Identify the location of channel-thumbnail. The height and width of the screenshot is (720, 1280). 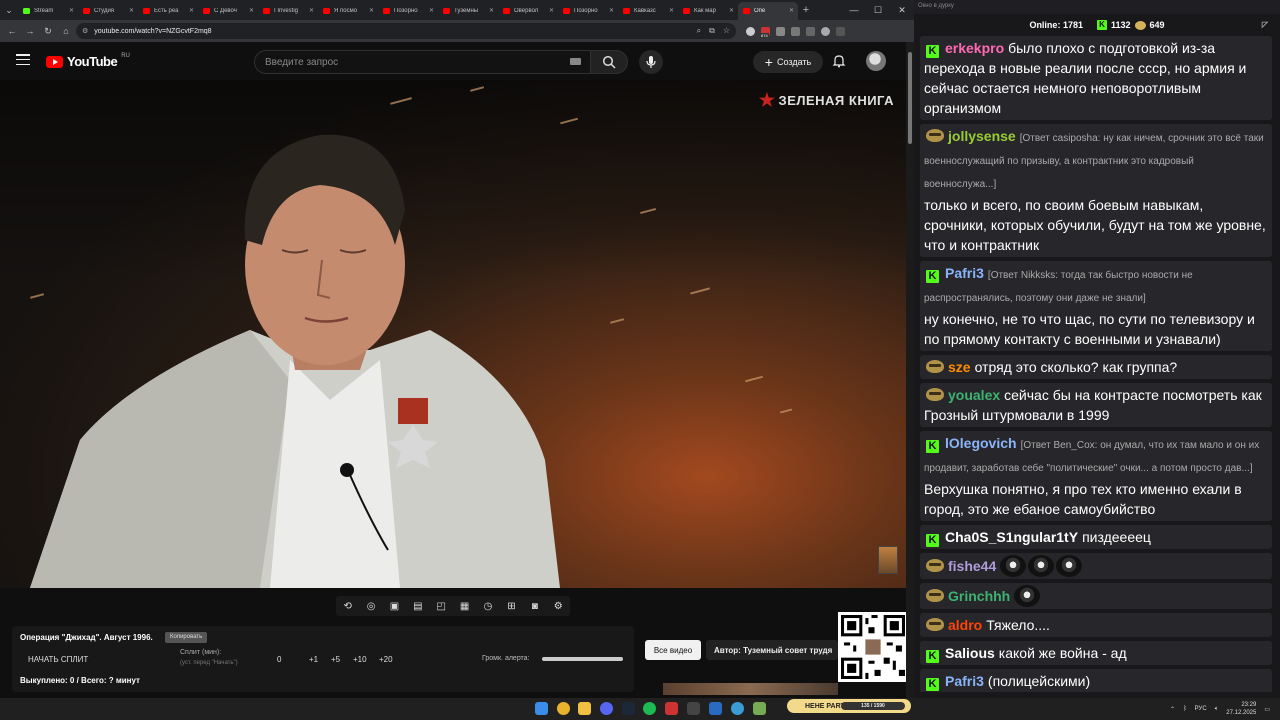
(888, 560).